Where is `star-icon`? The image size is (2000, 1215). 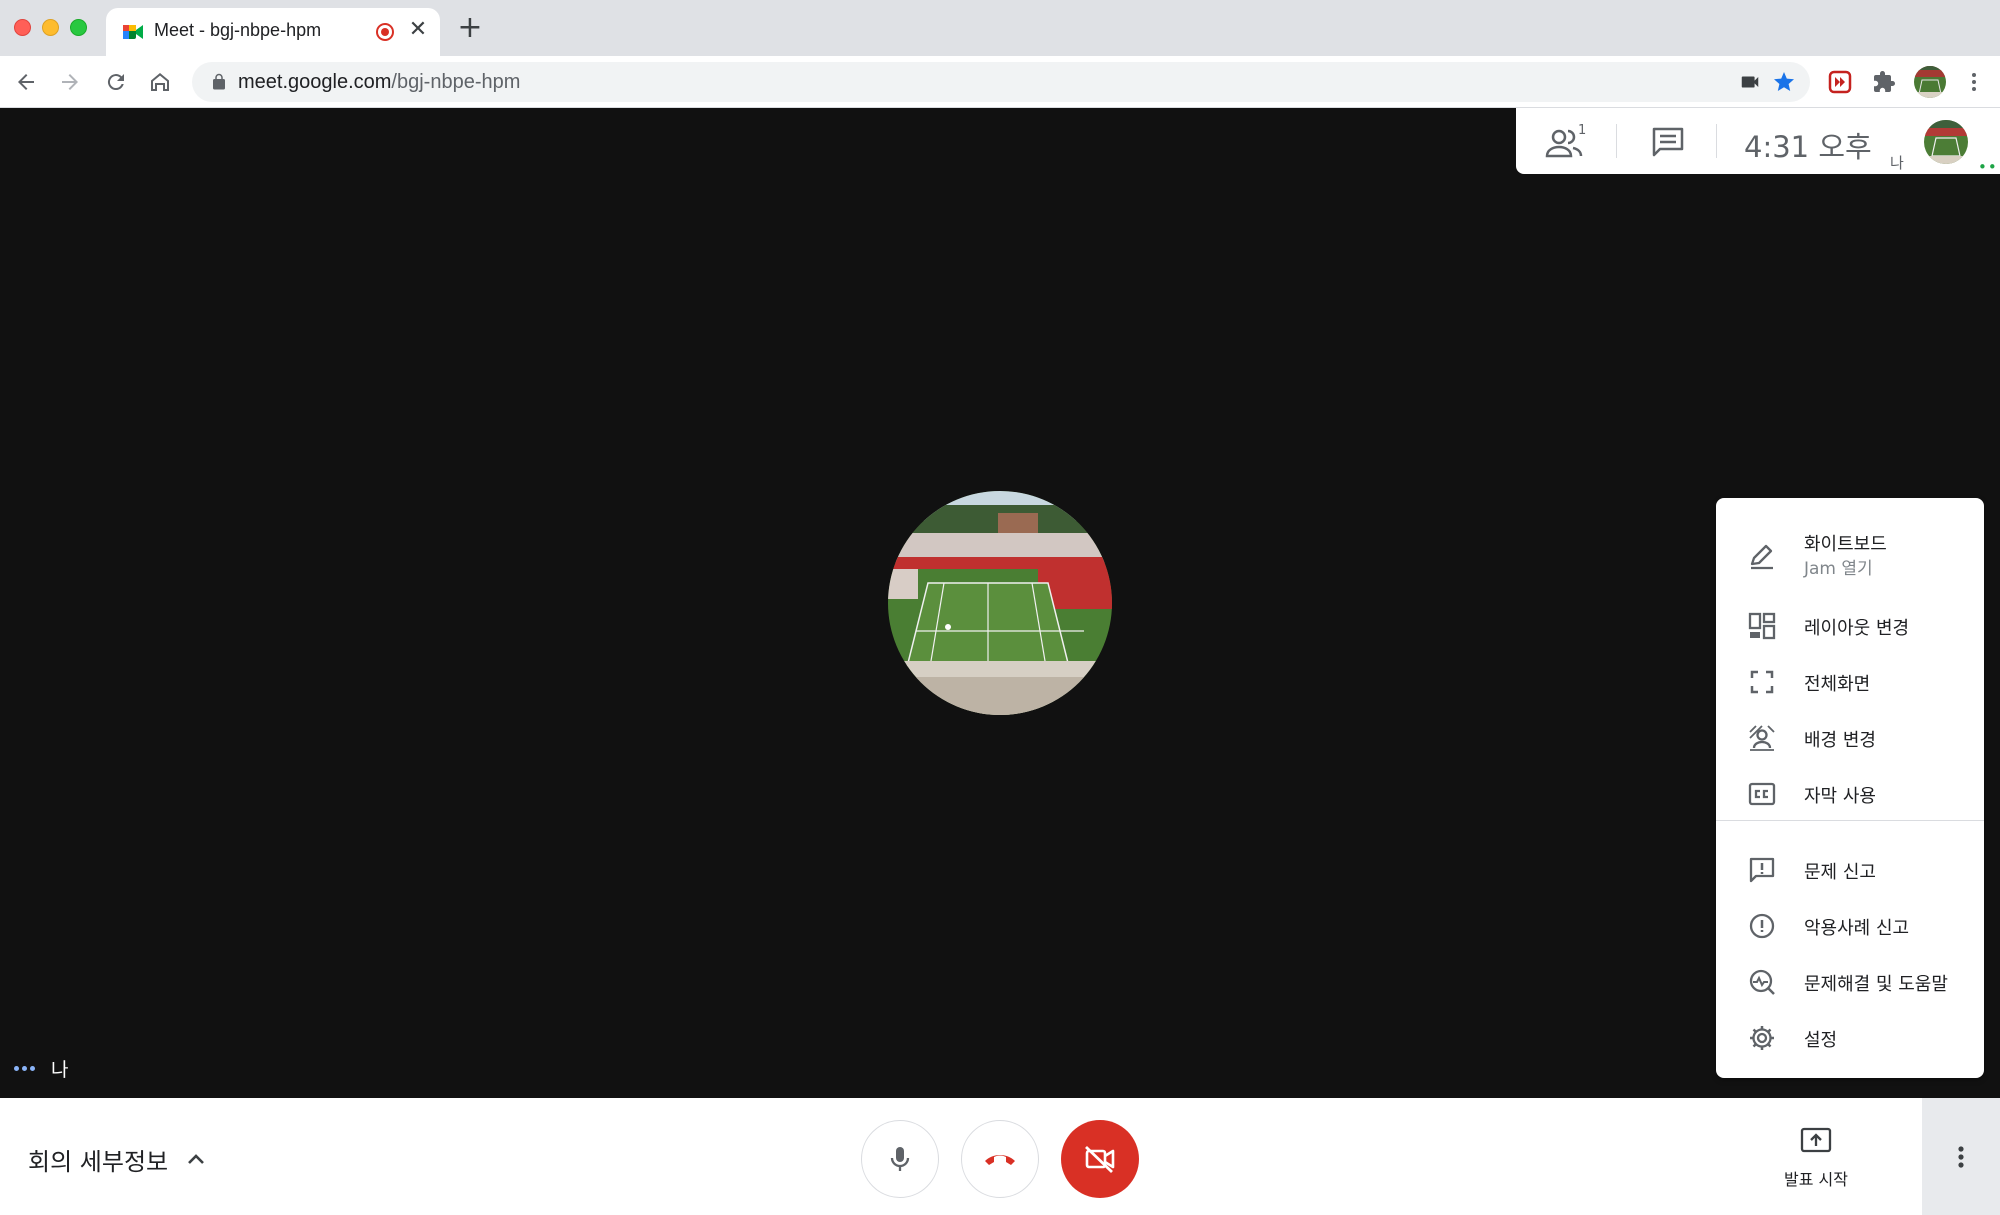 star-icon is located at coordinates (1784, 81).